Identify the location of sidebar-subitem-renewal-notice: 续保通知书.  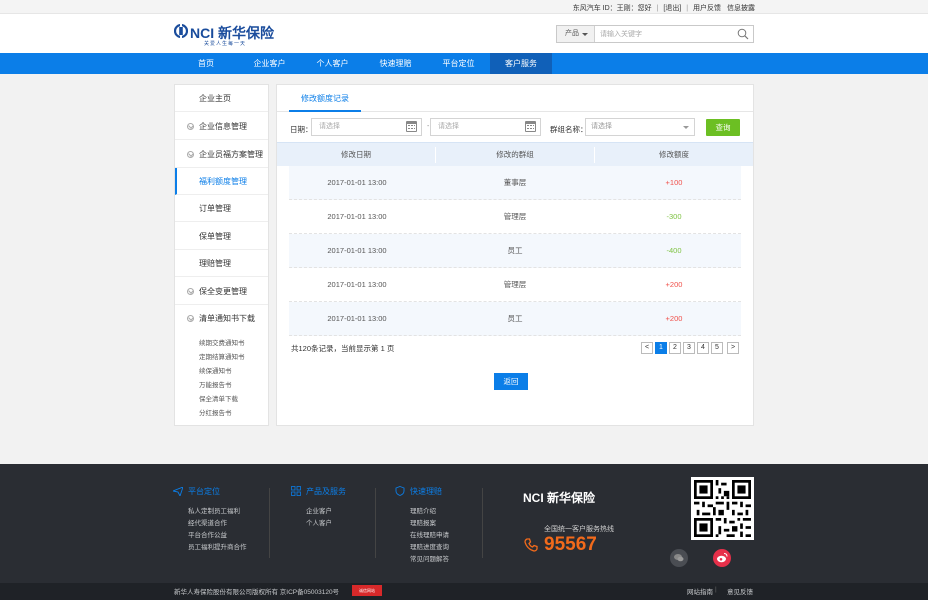
(215, 370).